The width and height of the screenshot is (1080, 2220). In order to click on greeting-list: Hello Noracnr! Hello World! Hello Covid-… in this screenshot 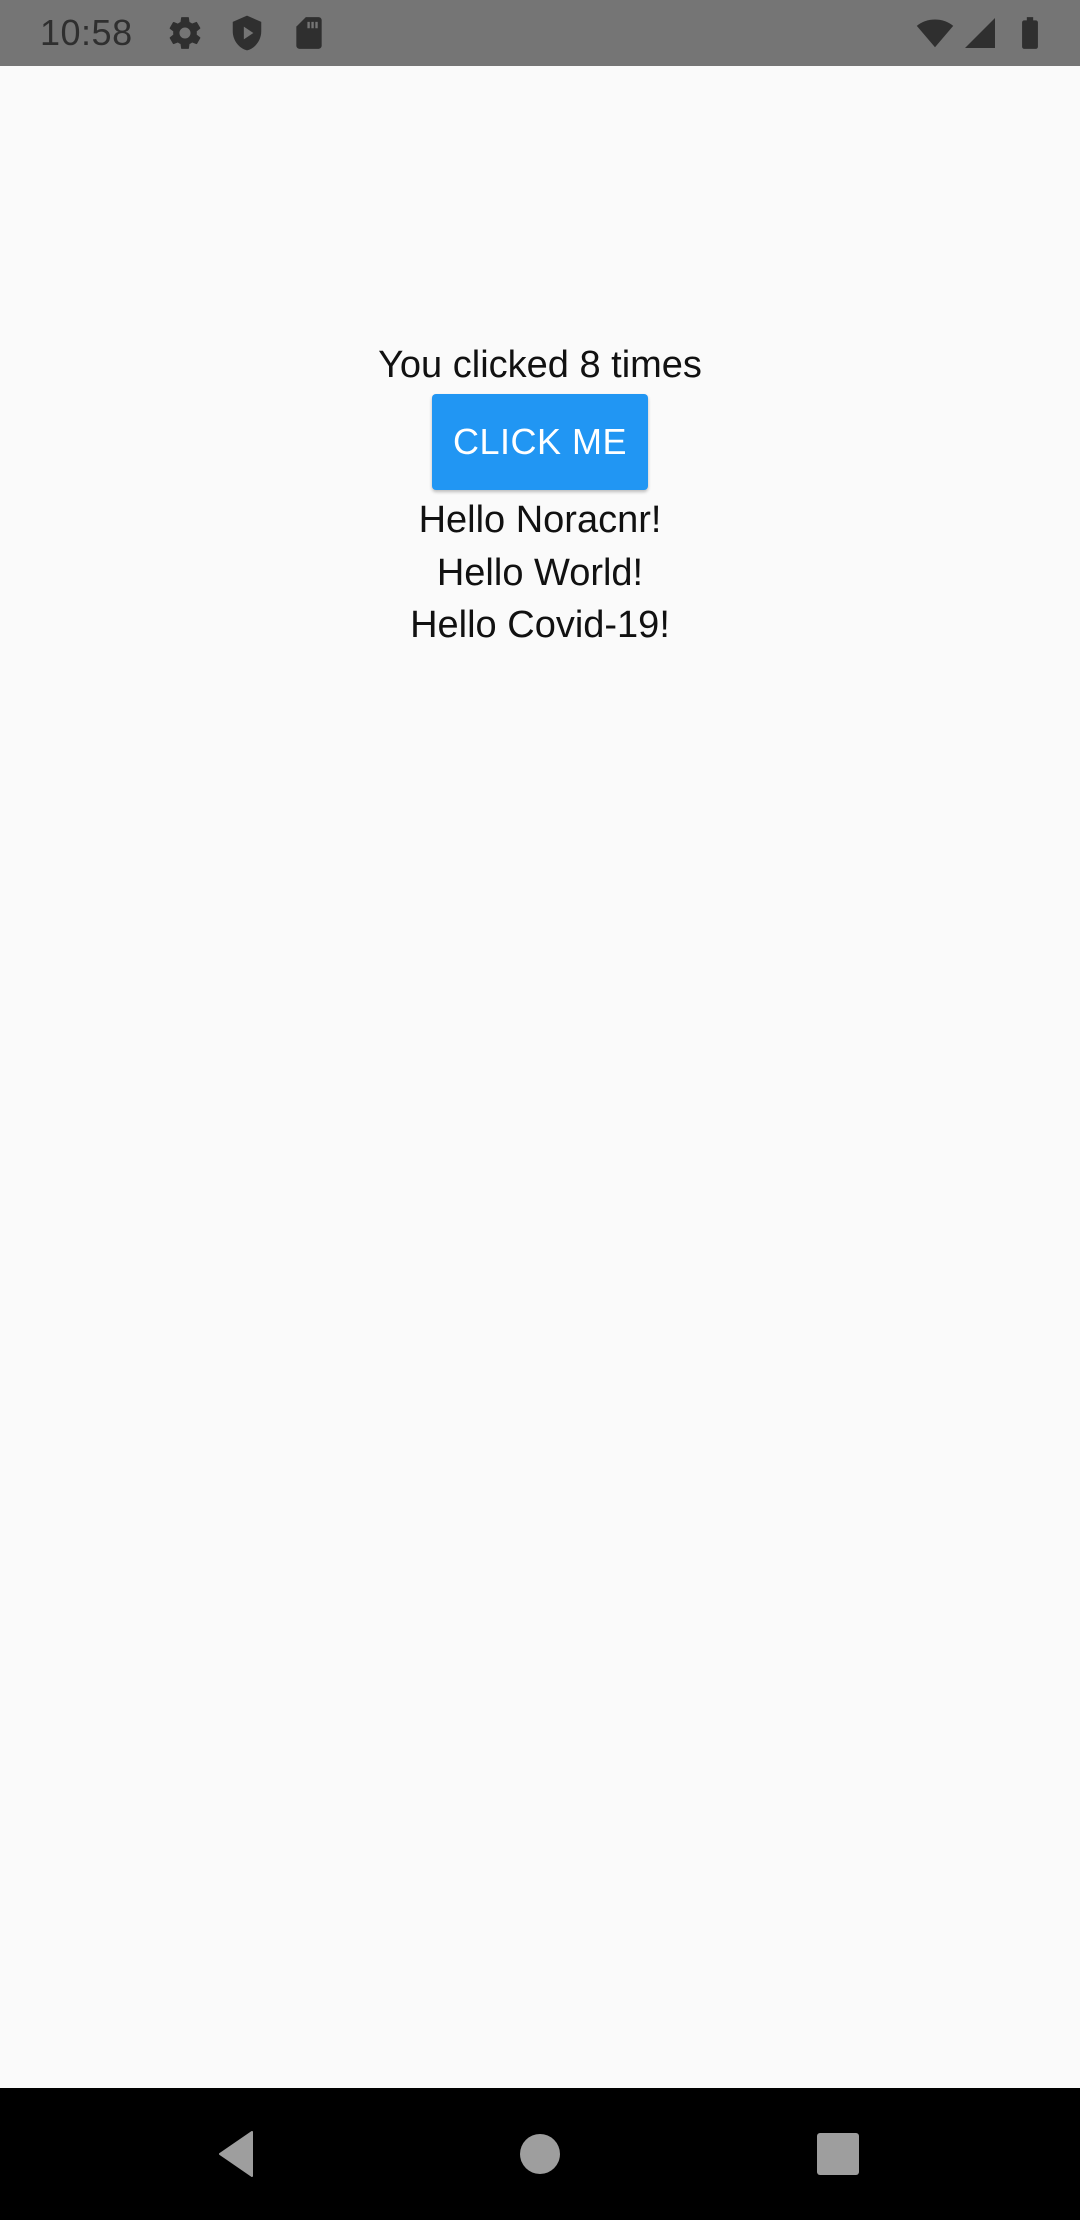, I will do `click(540, 573)`.